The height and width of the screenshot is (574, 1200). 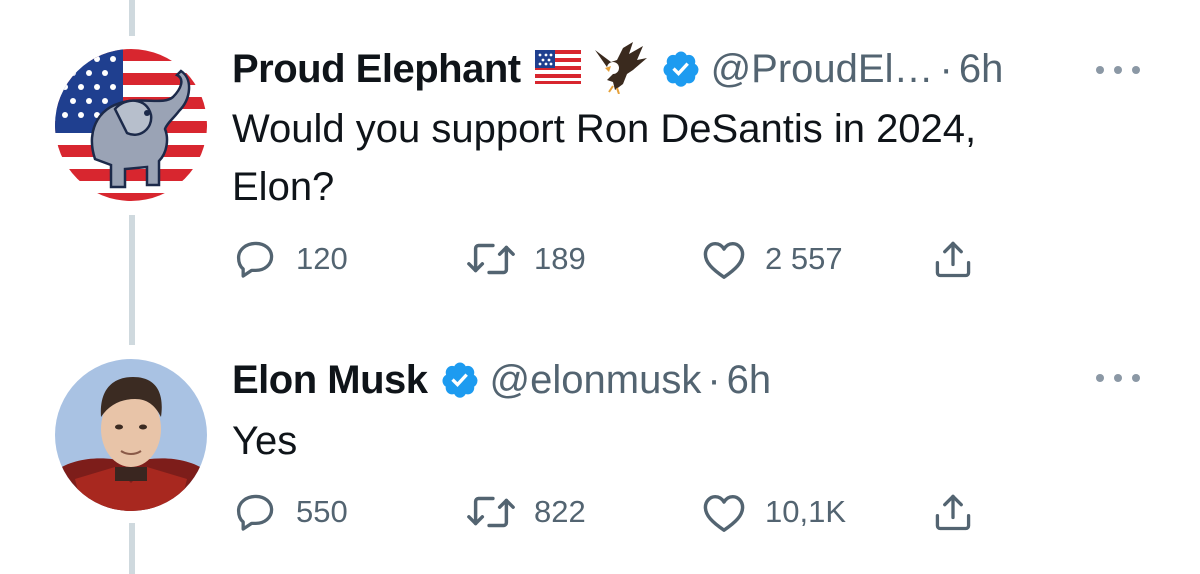 I want to click on tweet-header: Elon Musk @elonmusk · 6h, so click(x=501, y=380).